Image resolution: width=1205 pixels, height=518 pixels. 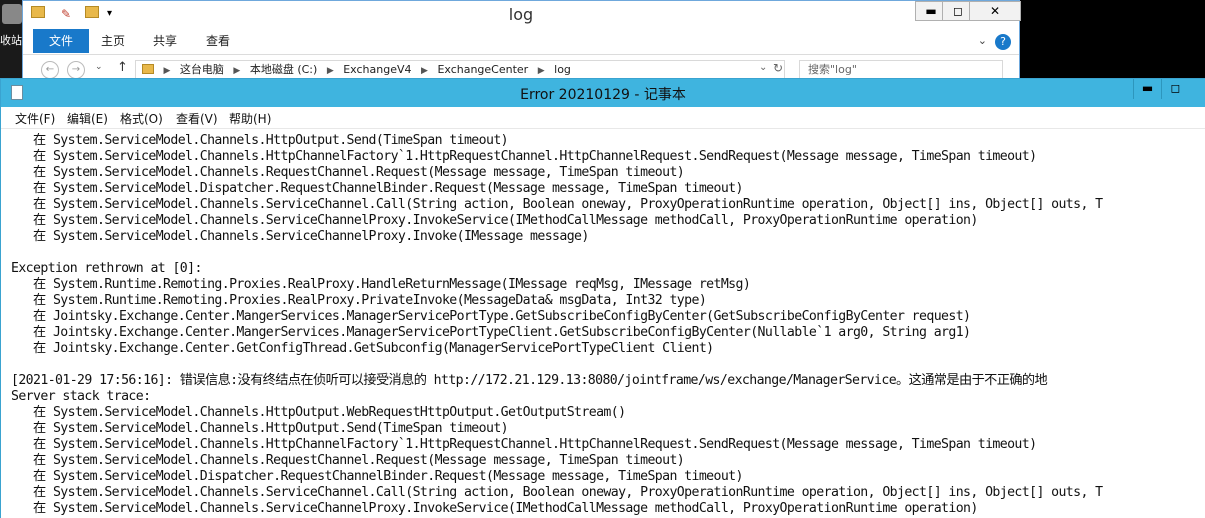 What do you see at coordinates (250, 118) in the screenshot?
I see `menu-help: 帮助(H)` at bounding box center [250, 118].